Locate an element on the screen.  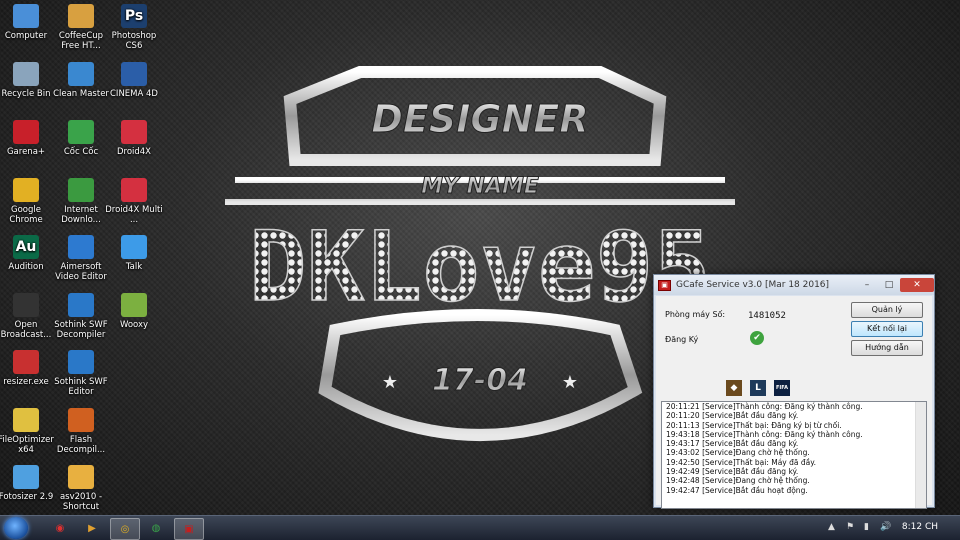
coffeecup-icon is located at coordinates (81, 16).